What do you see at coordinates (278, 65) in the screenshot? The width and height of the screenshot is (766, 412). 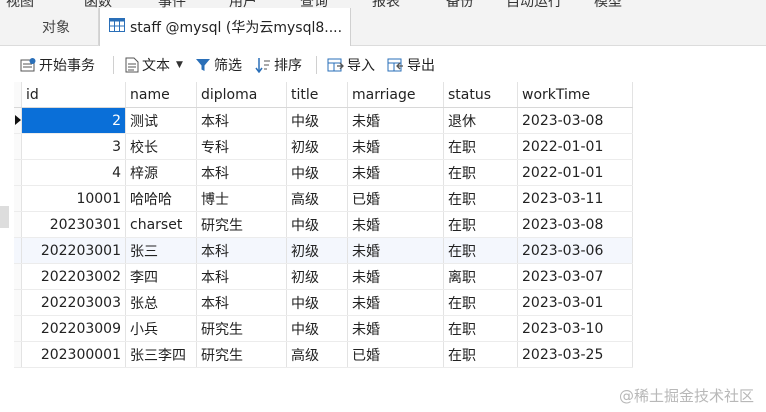 I see `sort-button: 排序` at bounding box center [278, 65].